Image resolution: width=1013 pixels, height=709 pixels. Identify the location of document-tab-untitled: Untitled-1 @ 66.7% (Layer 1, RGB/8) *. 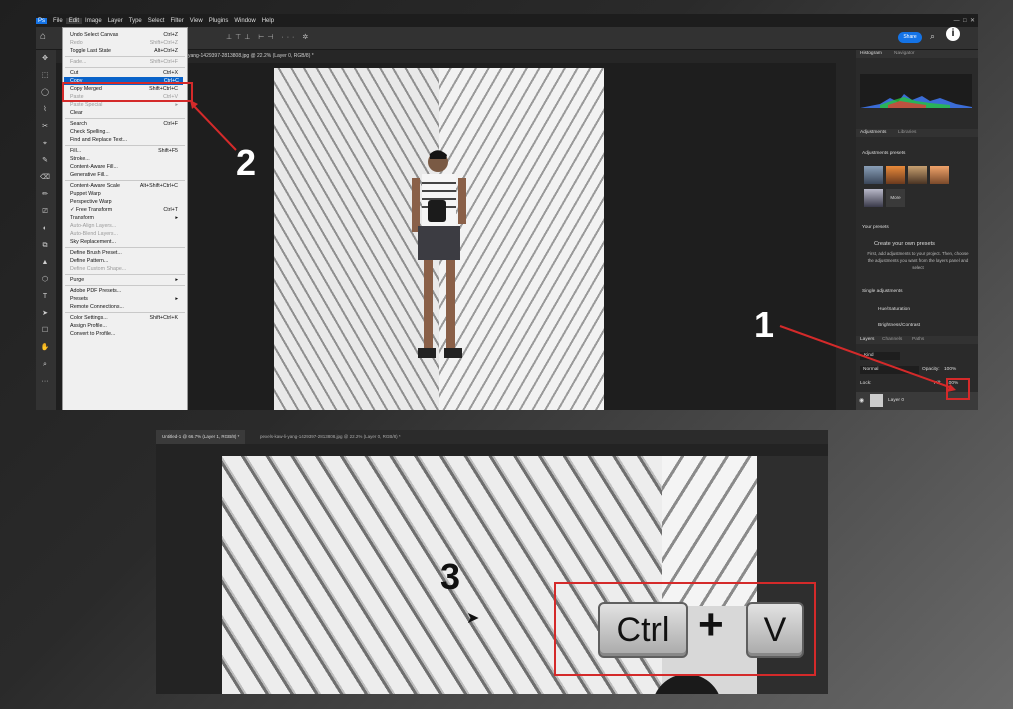
(201, 437).